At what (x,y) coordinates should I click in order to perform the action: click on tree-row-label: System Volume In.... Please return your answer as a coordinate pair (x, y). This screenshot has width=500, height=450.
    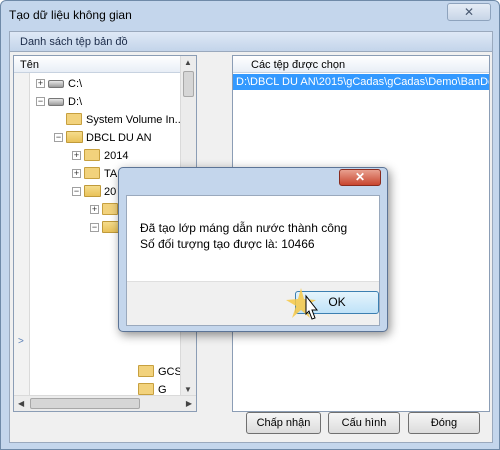
    Looking at the image, I should click on (133, 120).